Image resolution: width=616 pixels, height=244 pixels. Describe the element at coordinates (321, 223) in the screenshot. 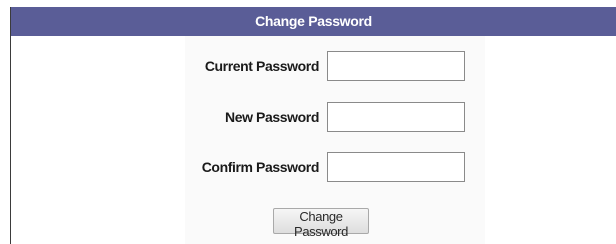

I see `change-password-button: Change Password` at that location.